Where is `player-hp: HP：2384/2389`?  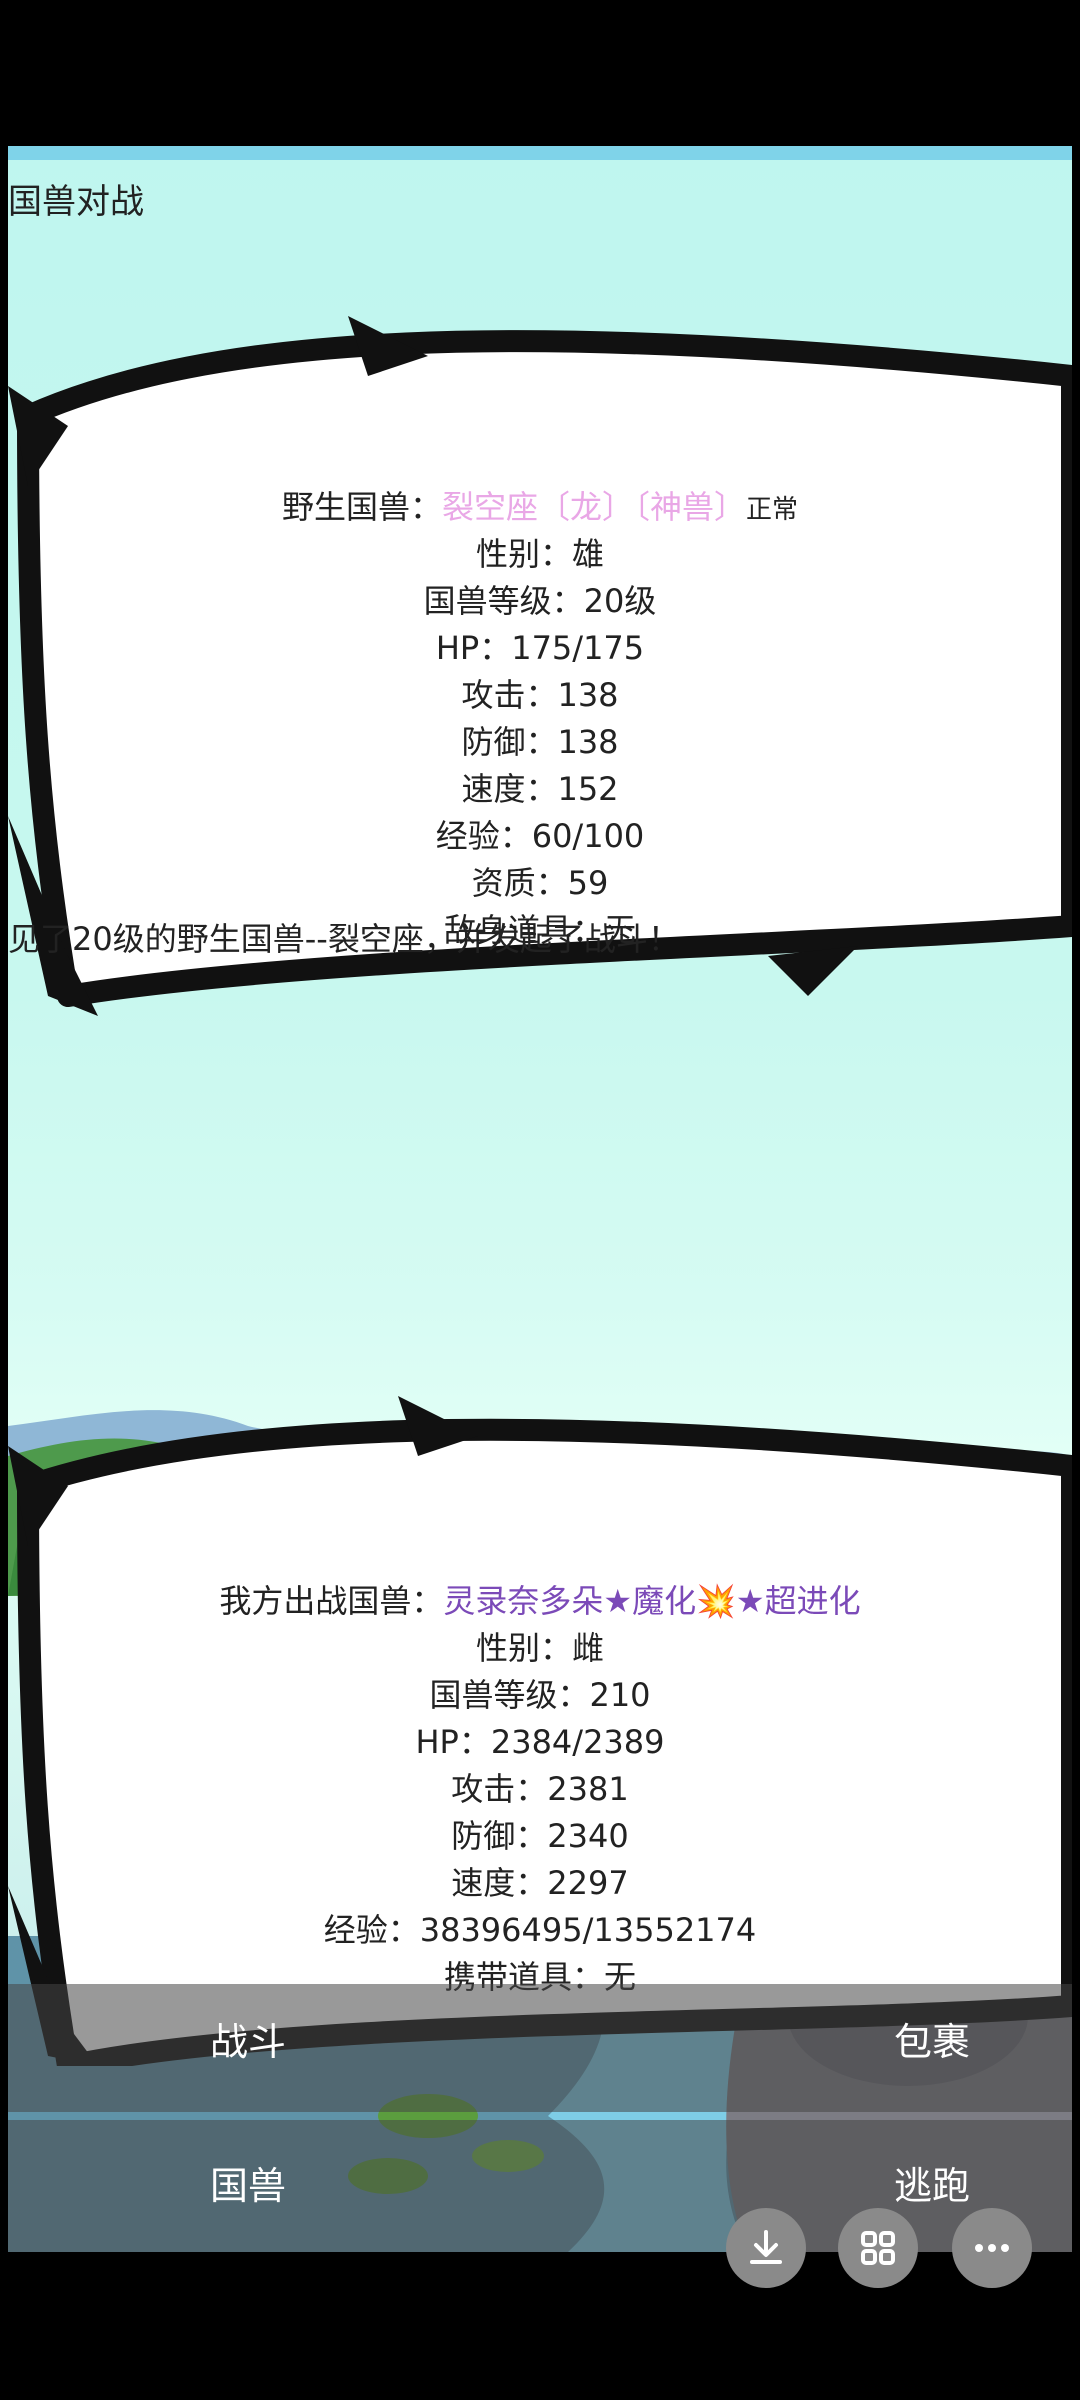 player-hp: HP：2384/2389 is located at coordinates (540, 1742).